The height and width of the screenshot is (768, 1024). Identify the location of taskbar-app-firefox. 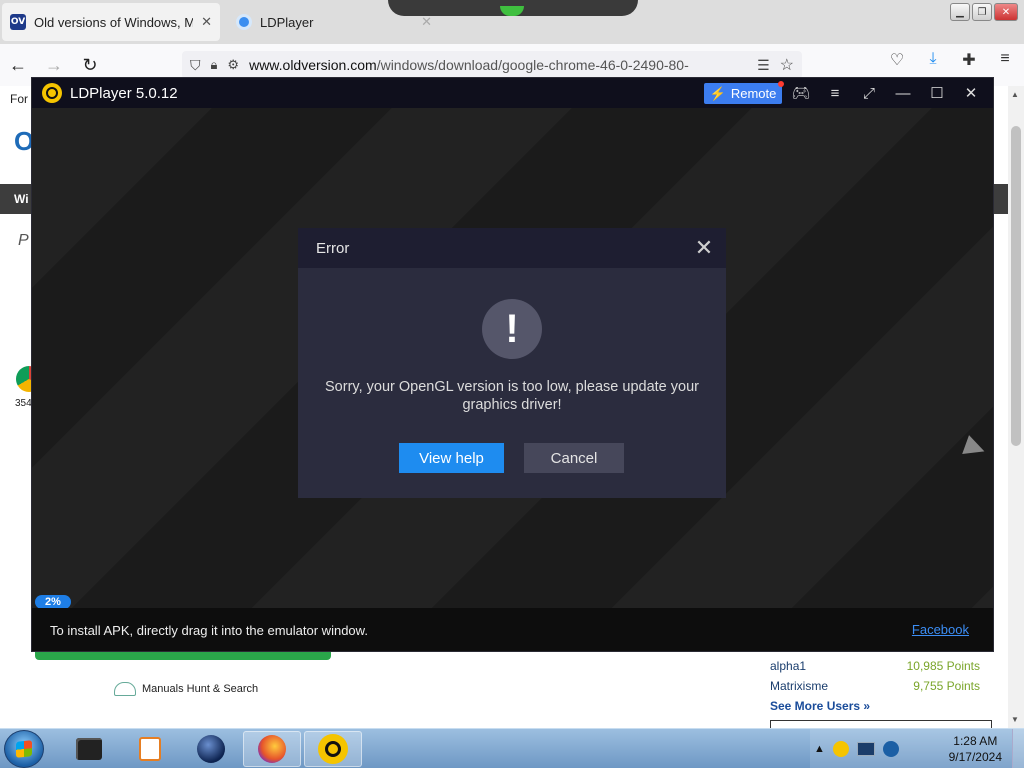
(272, 749).